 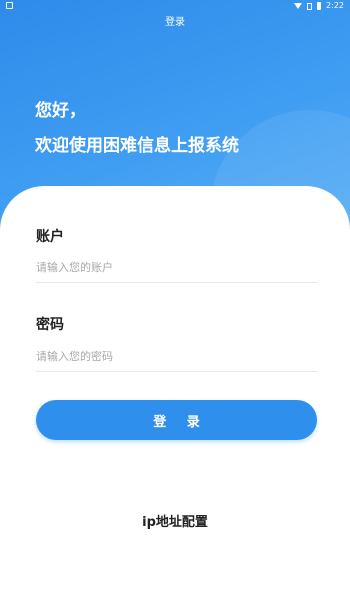 What do you see at coordinates (50, 325) in the screenshot?
I see `password-label: 密码` at bounding box center [50, 325].